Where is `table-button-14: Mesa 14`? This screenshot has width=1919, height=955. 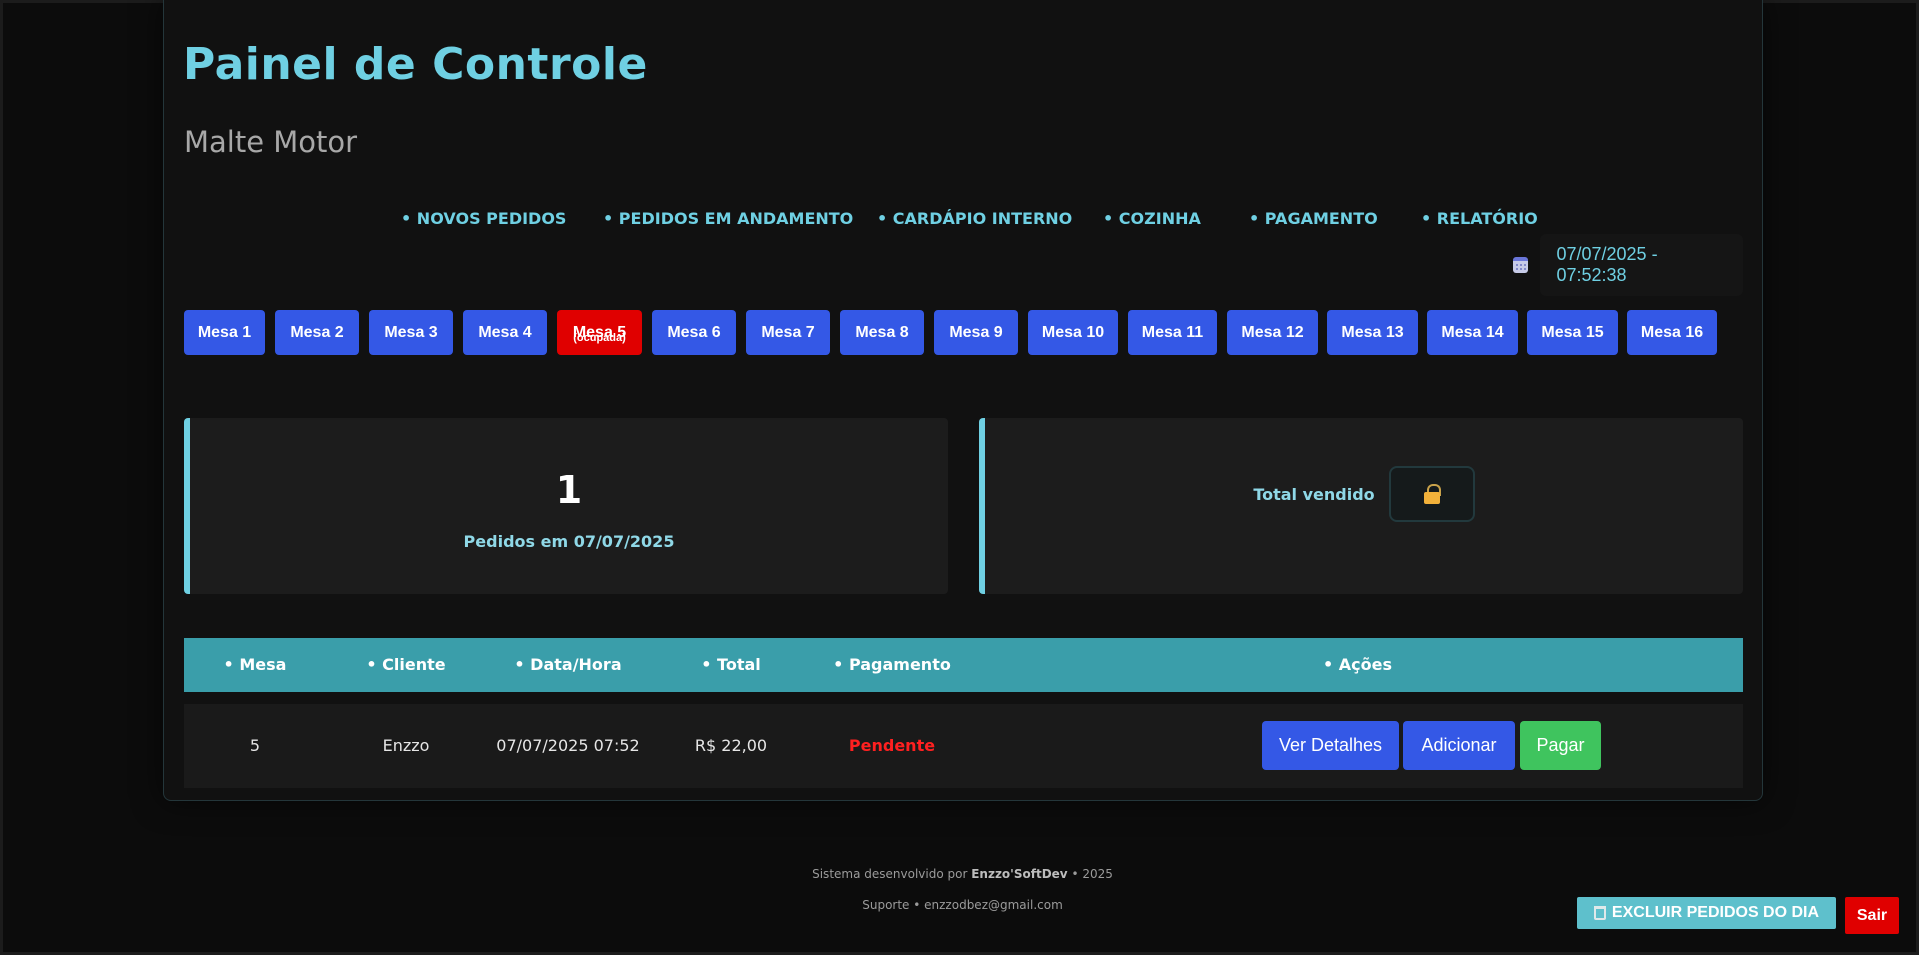 table-button-14: Mesa 14 is located at coordinates (1472, 332).